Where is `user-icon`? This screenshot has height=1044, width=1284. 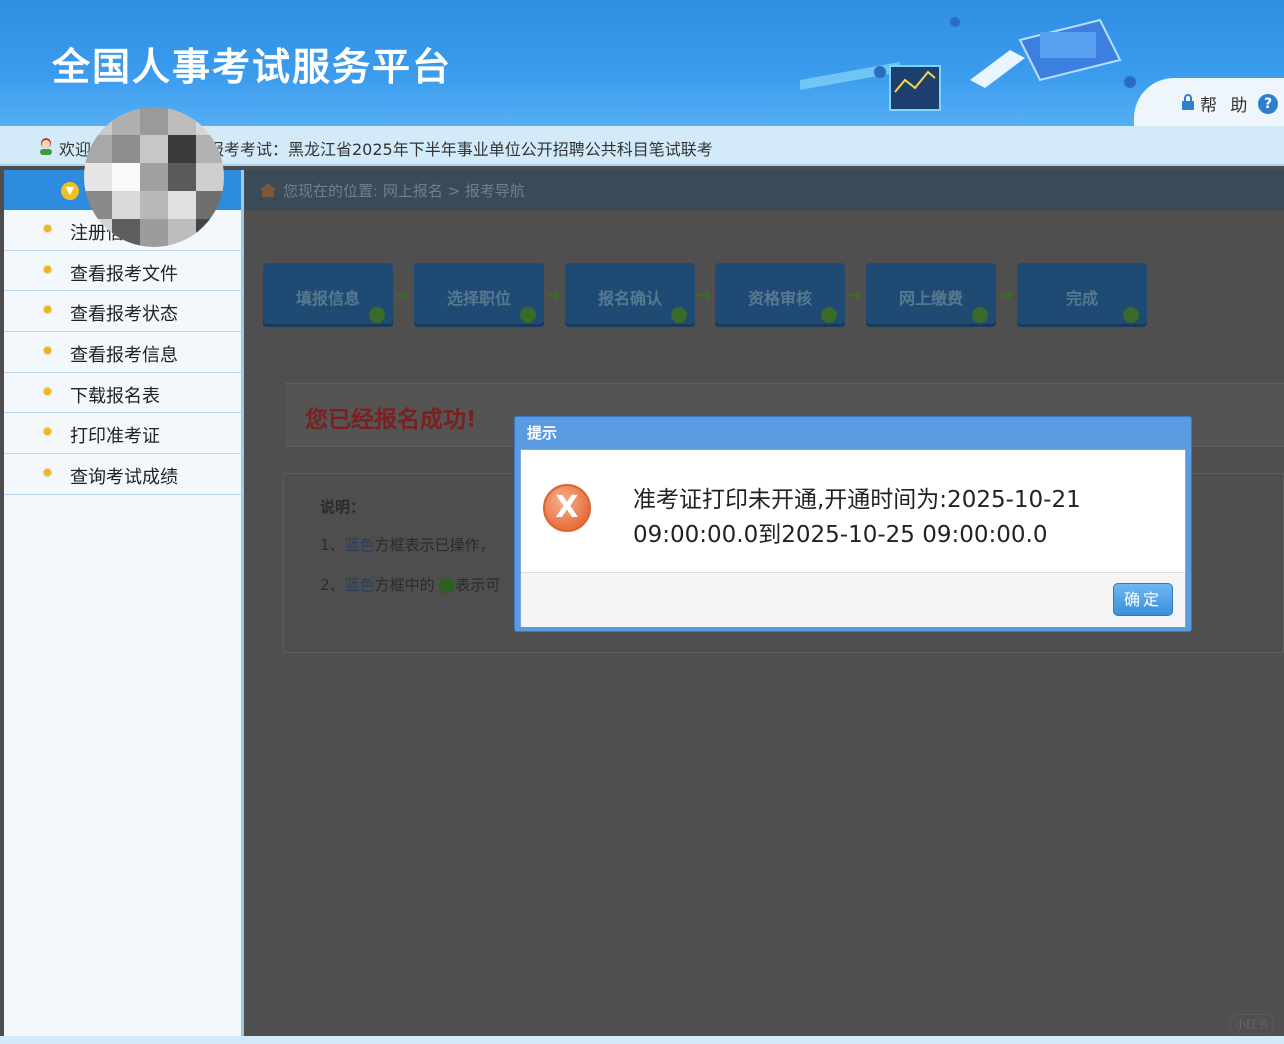
user-icon is located at coordinates (46, 146).